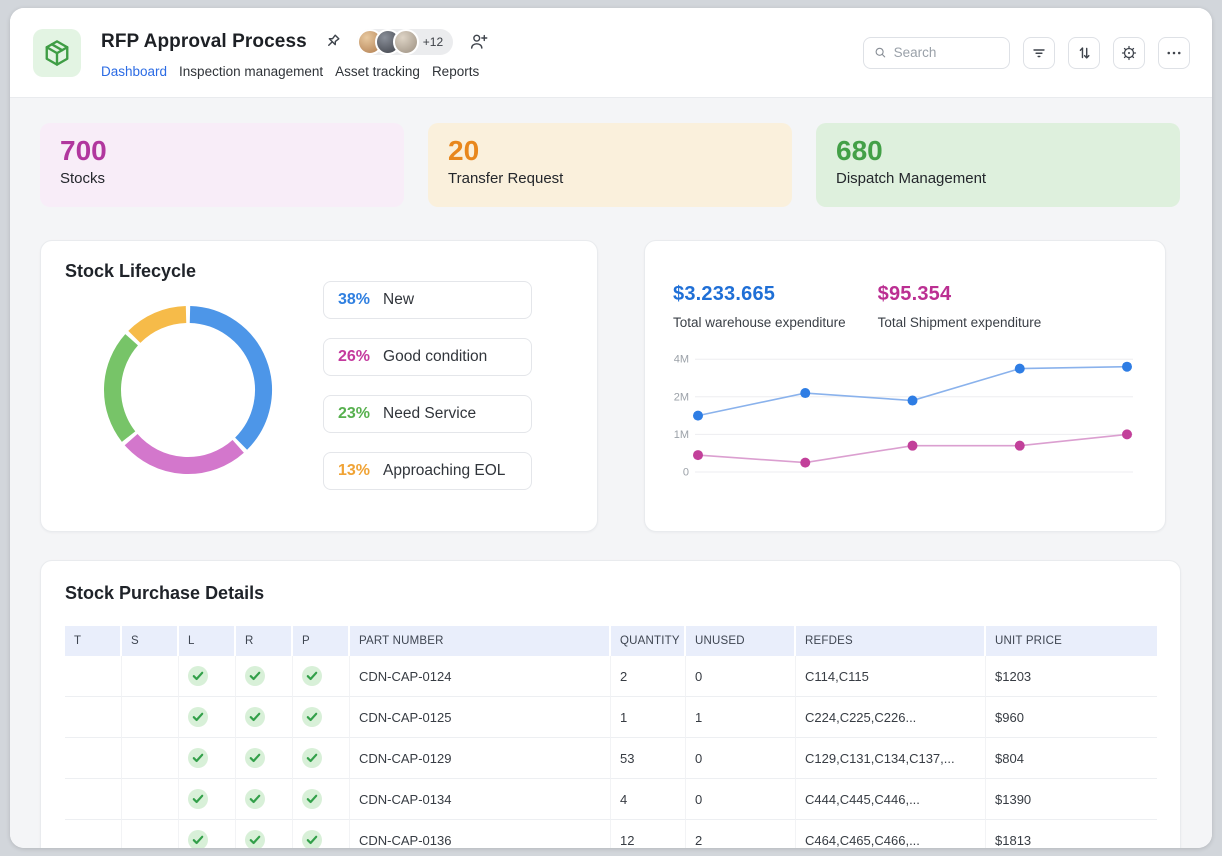  I want to click on filter-button, so click(1039, 52).